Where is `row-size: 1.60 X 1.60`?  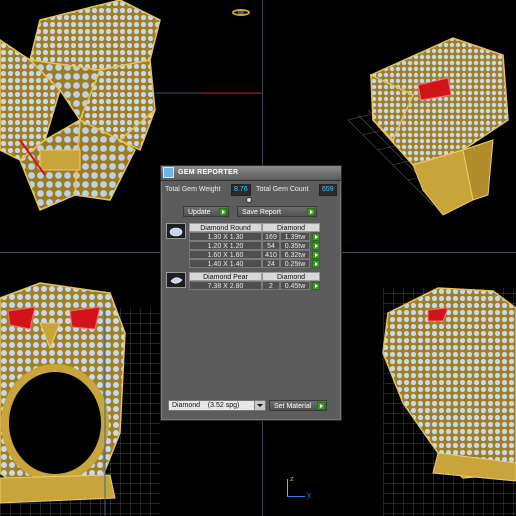 row-size: 1.60 X 1.60 is located at coordinates (225, 254).